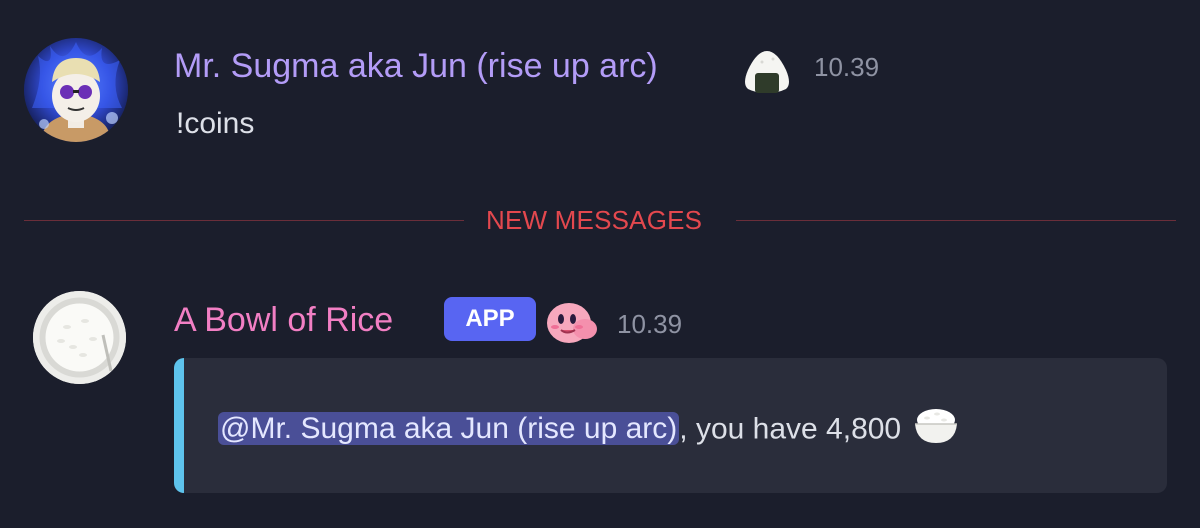 Image resolution: width=1200 pixels, height=528 pixels. I want to click on bot-avatar-rice, so click(79, 337).